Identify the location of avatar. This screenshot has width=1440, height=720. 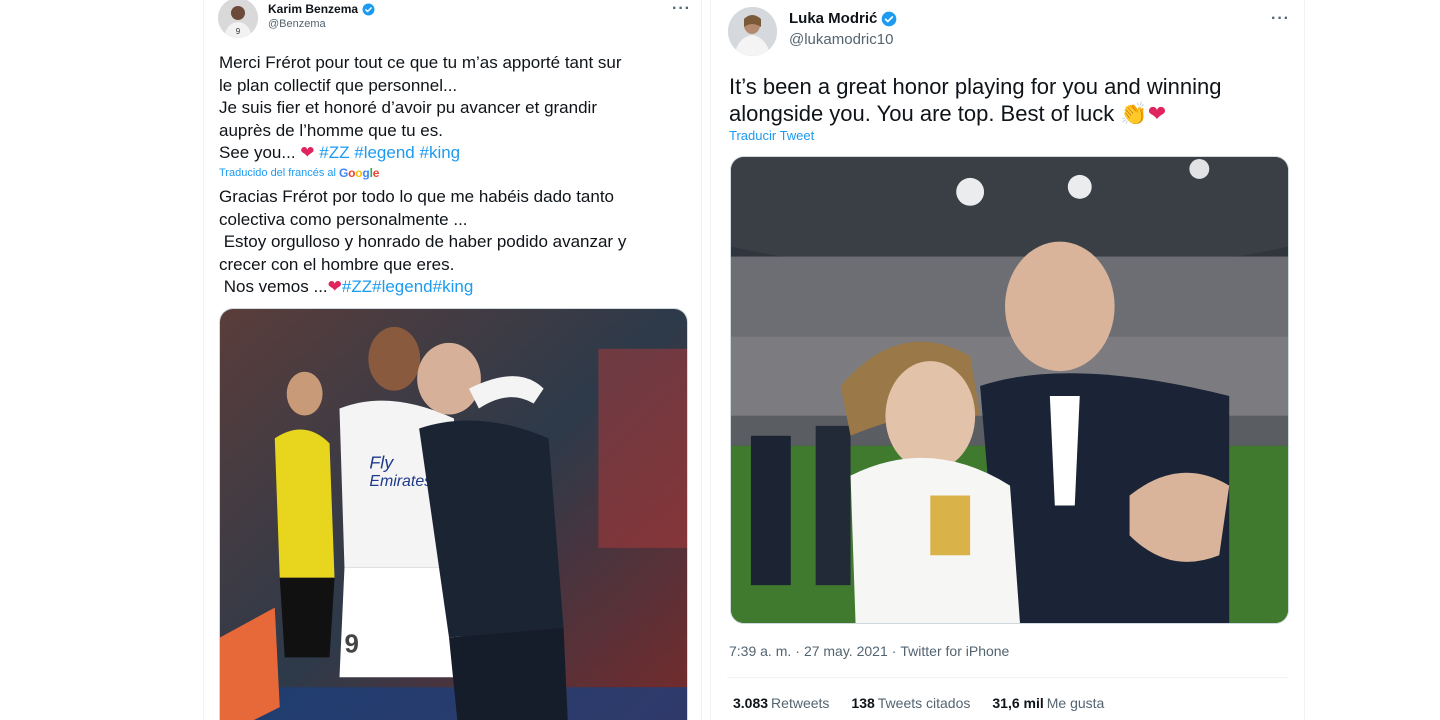
(752, 31).